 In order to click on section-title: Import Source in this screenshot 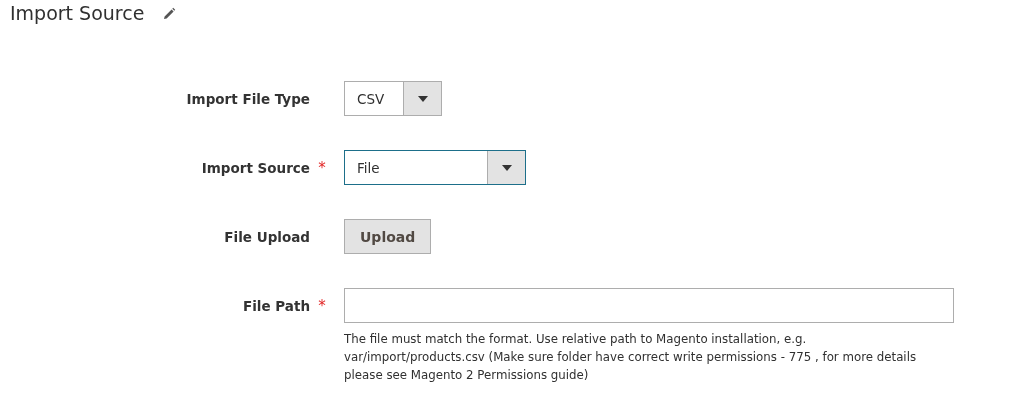, I will do `click(77, 13)`.